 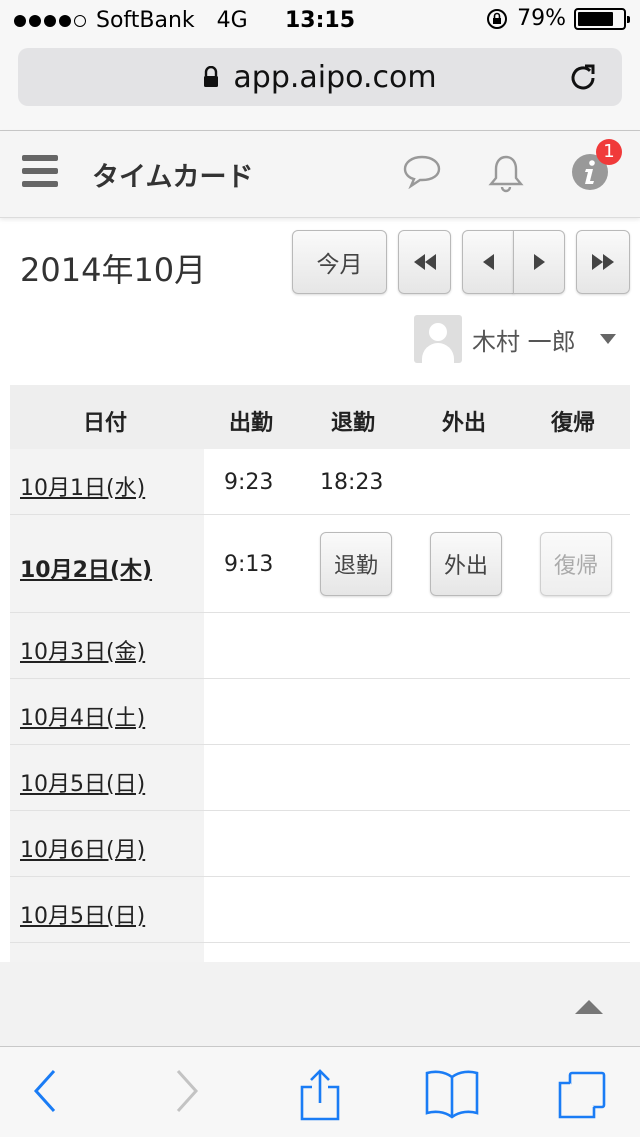 I want to click on bookmarks-icon, so click(x=452, y=1094).